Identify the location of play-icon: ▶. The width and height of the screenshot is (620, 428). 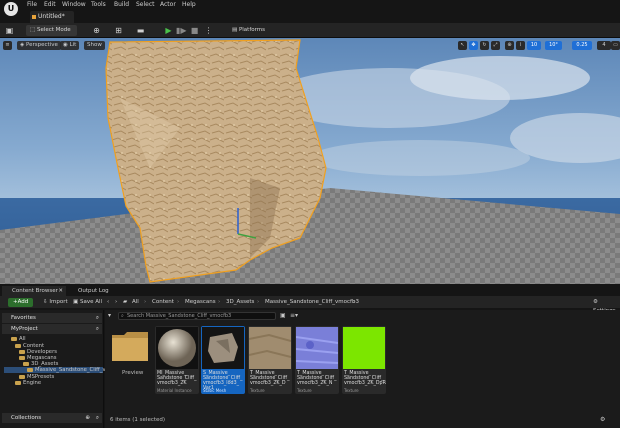
(168, 30).